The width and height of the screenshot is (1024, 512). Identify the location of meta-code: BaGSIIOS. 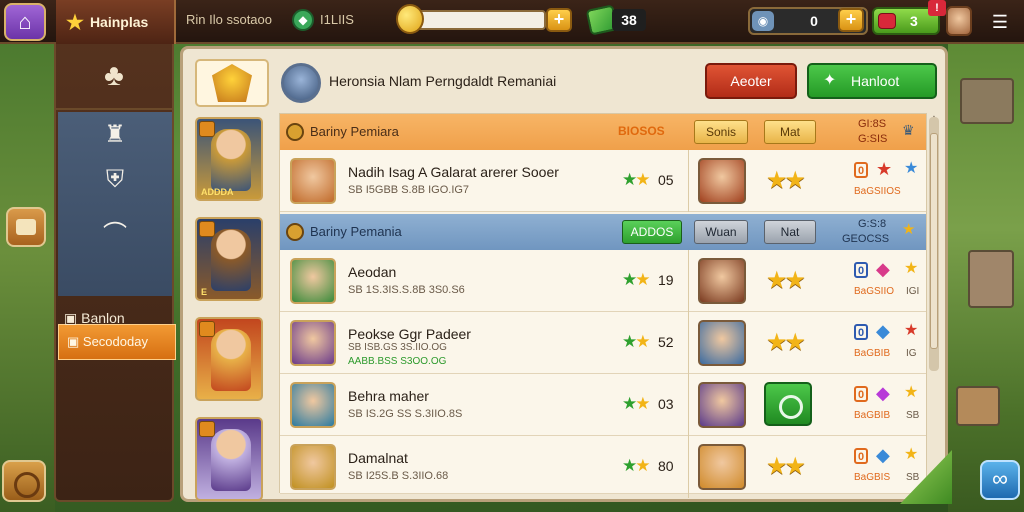
(877, 191).